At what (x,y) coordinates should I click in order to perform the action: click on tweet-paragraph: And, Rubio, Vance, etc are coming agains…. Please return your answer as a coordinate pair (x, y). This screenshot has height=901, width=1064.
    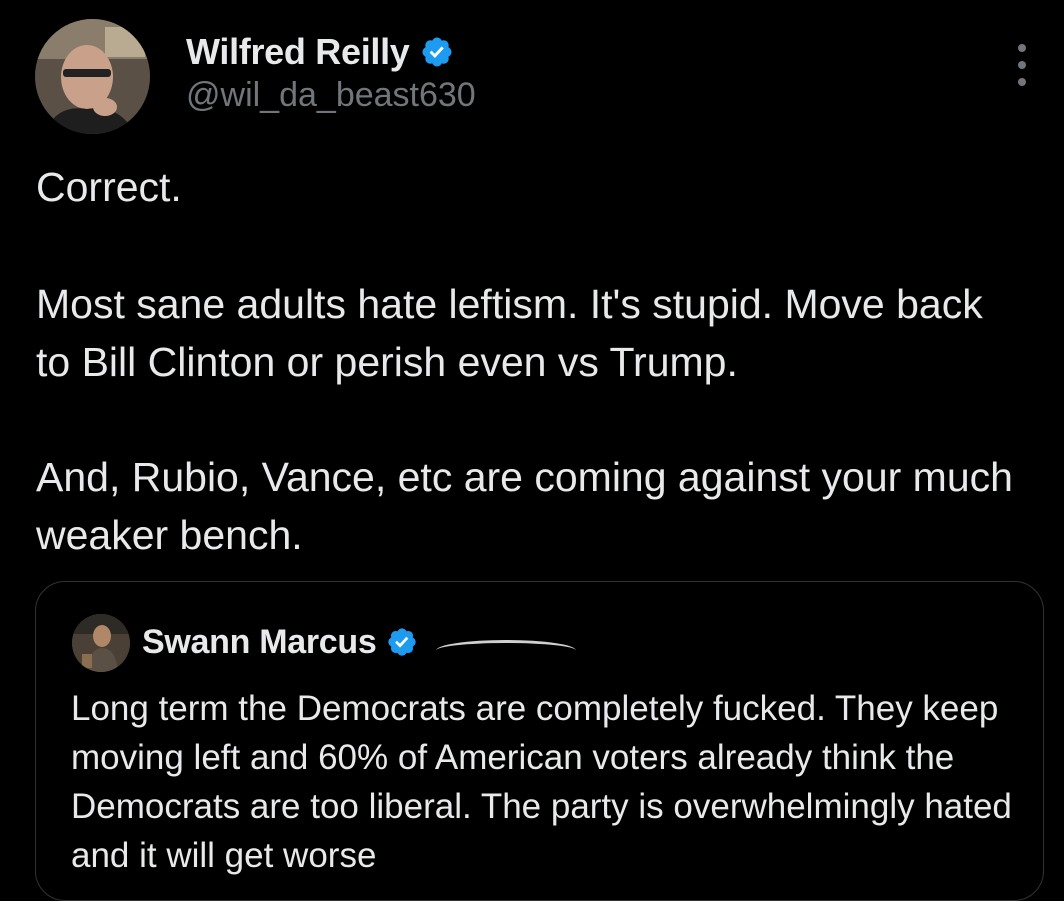
    Looking at the image, I should click on (530, 506).